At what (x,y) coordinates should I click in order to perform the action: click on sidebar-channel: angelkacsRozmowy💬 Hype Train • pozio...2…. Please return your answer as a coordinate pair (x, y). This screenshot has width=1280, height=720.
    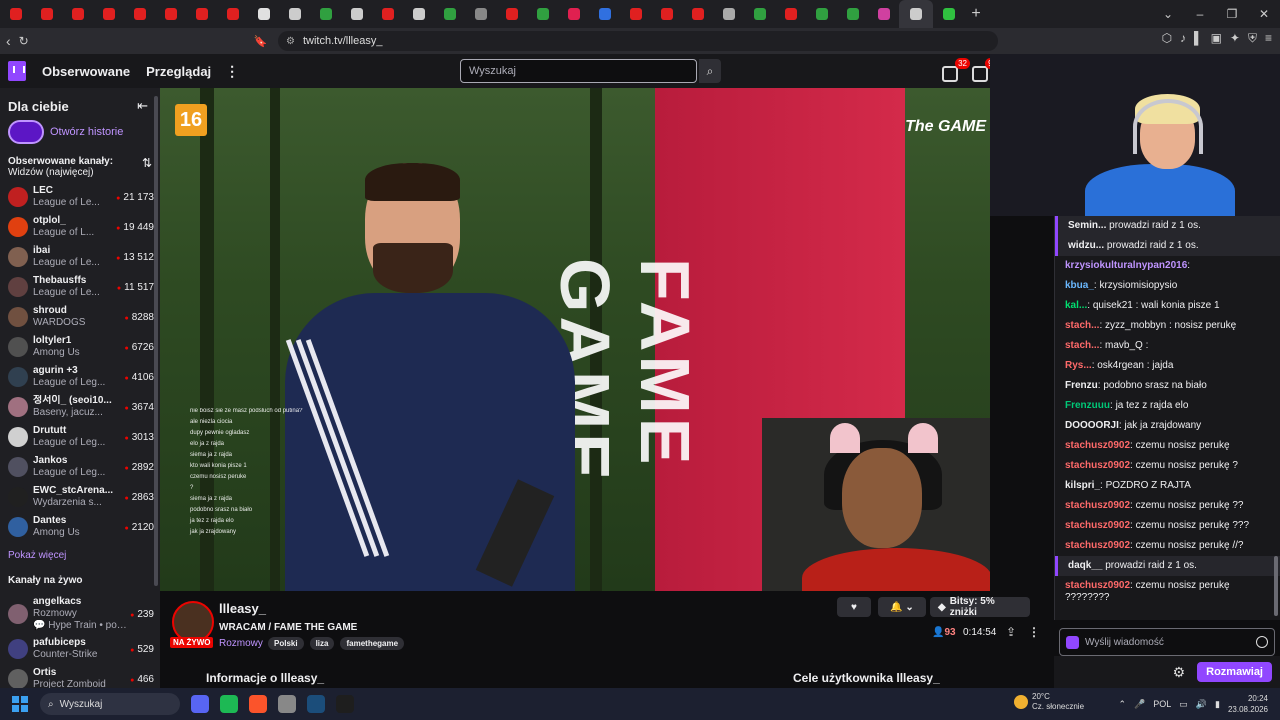
    Looking at the image, I should click on (80, 614).